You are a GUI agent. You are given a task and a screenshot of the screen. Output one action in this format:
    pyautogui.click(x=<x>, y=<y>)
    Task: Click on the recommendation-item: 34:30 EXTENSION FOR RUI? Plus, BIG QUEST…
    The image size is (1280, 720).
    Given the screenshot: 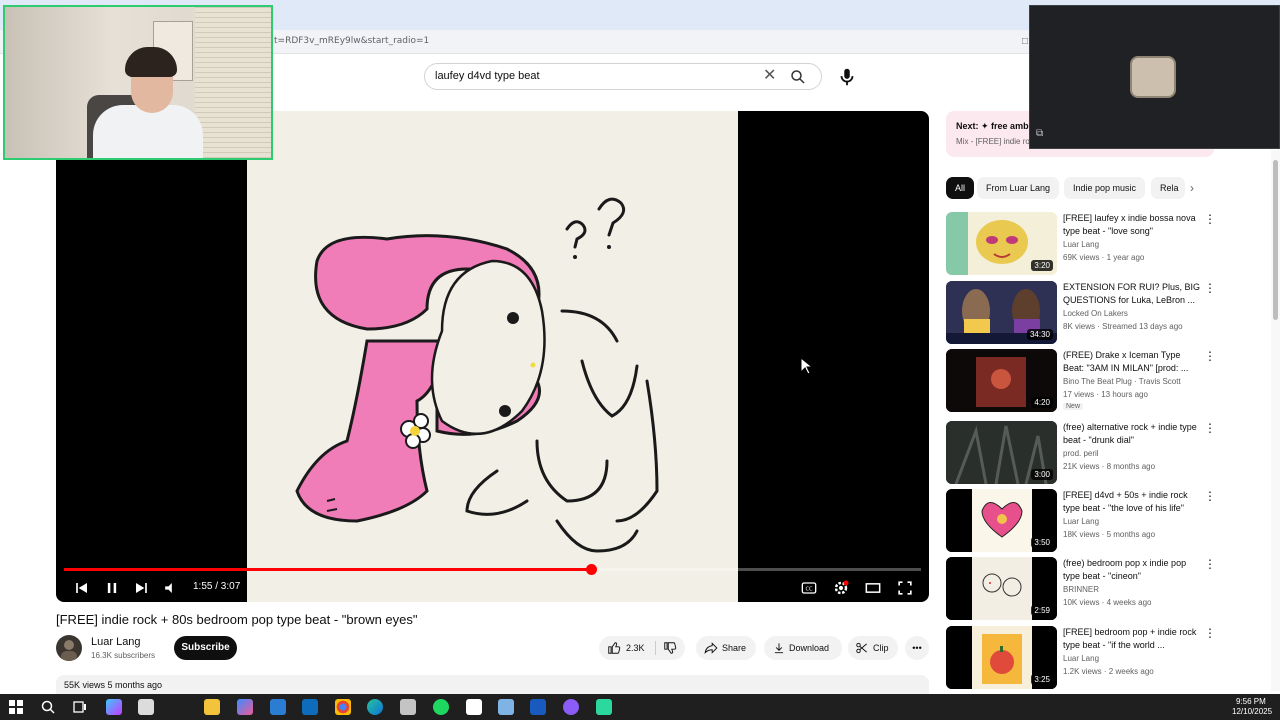 What is the action you would take?
    pyautogui.click(x=1081, y=313)
    